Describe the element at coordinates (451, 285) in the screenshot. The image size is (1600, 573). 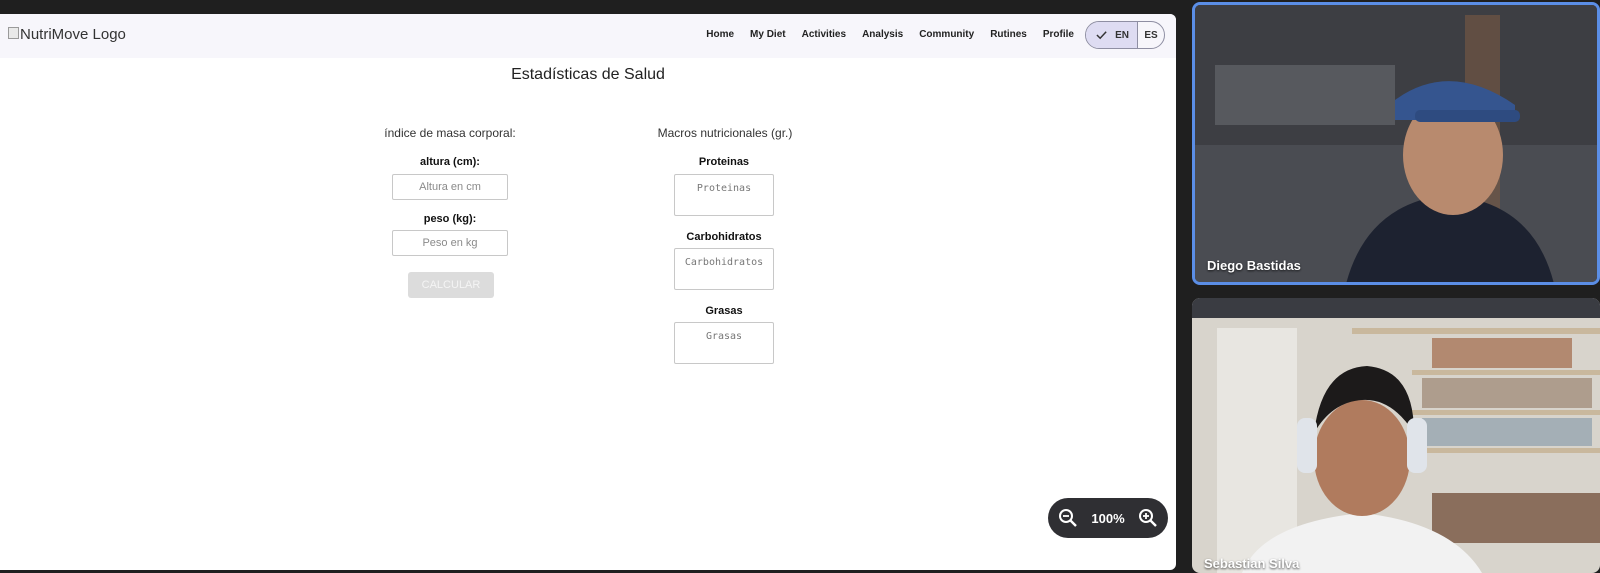
I see `calculate-button: CALCULAR` at that location.